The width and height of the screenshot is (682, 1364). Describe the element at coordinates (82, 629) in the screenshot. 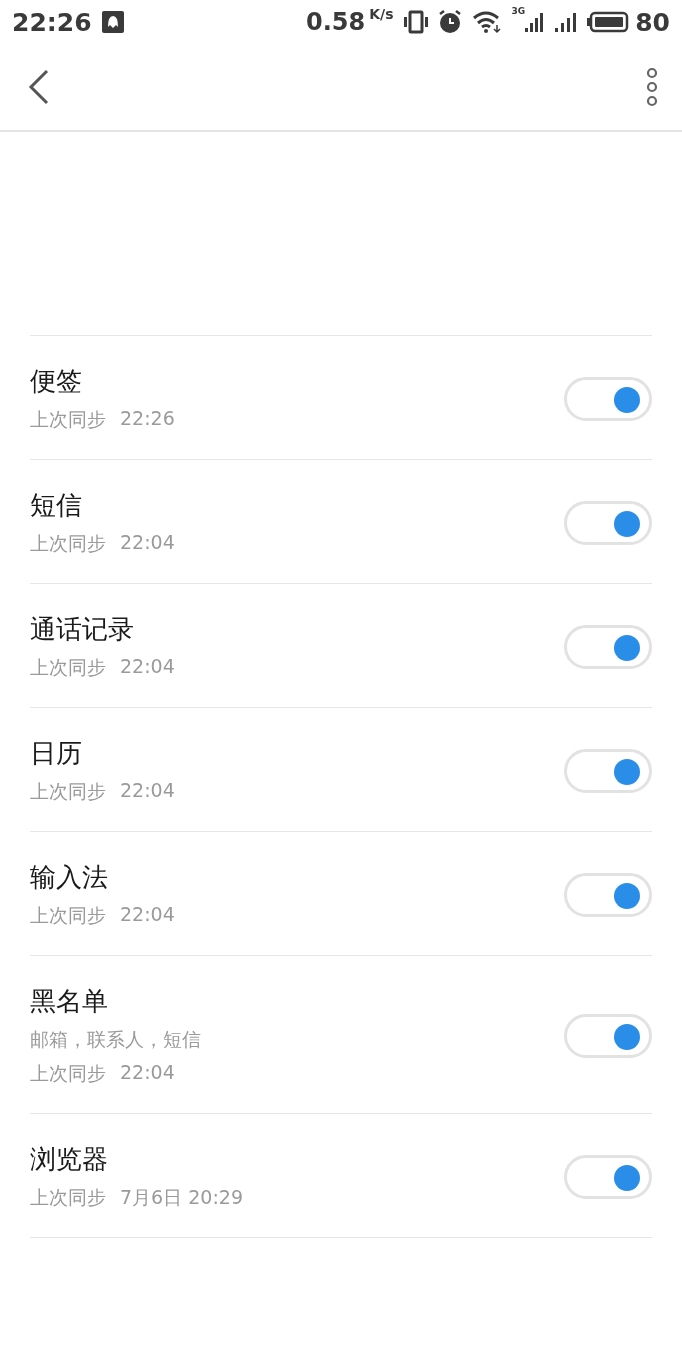

I see `item-title: 通话记录` at that location.